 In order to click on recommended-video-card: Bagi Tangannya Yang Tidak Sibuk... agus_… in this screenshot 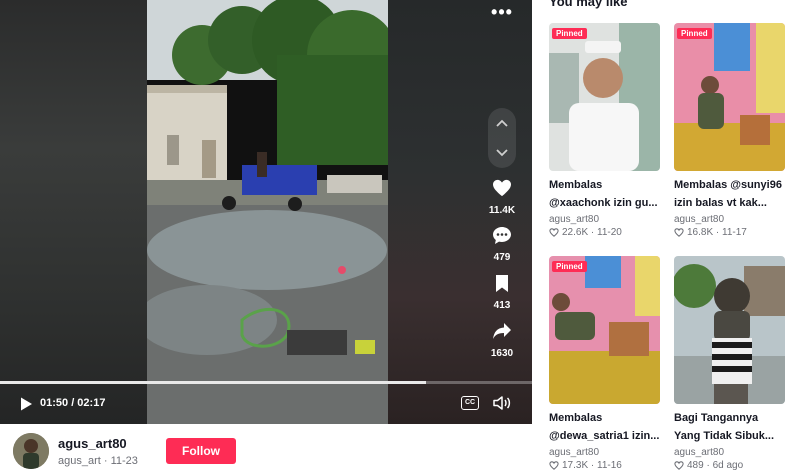, I will do `click(730, 363)`.